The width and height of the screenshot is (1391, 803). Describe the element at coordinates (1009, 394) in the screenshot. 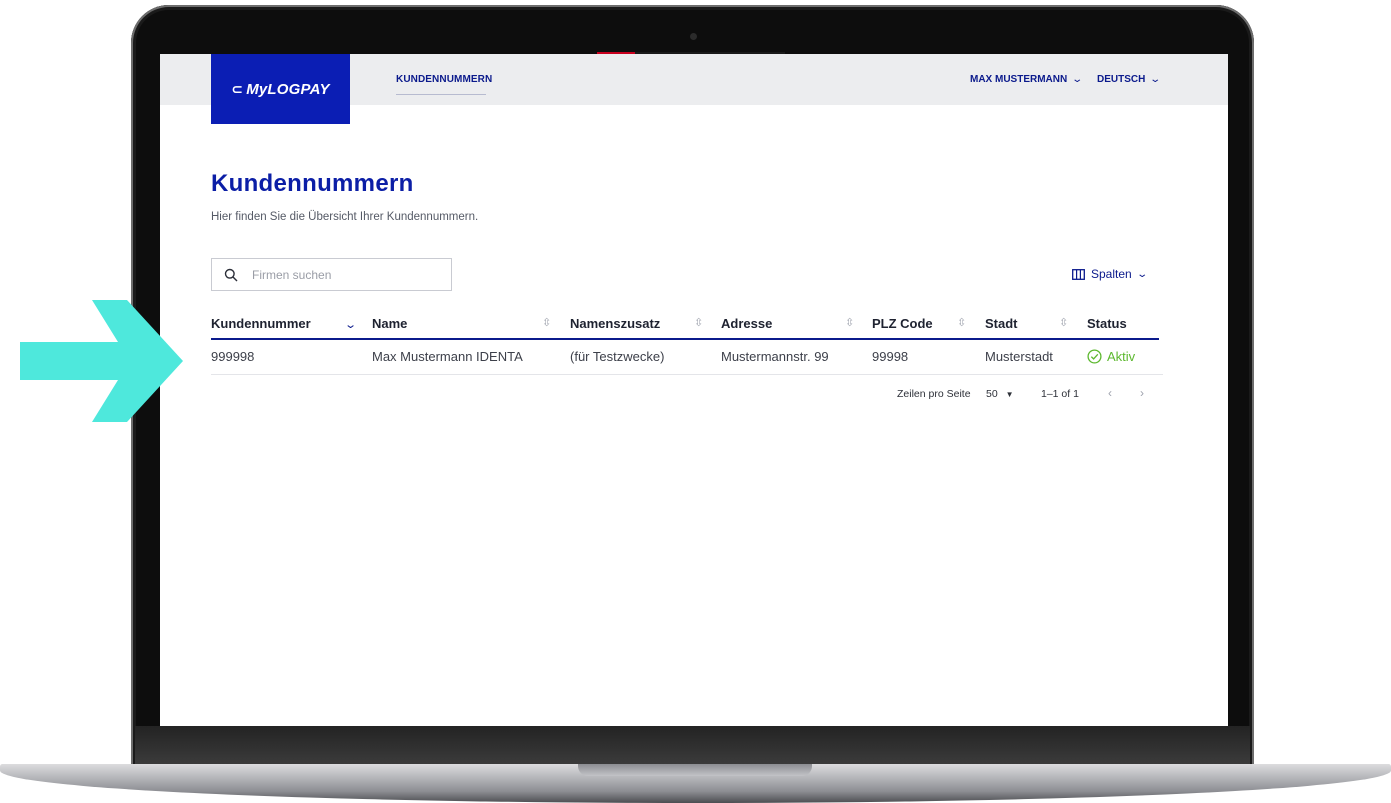

I see `dropdown-triangle-icon: ▼` at that location.